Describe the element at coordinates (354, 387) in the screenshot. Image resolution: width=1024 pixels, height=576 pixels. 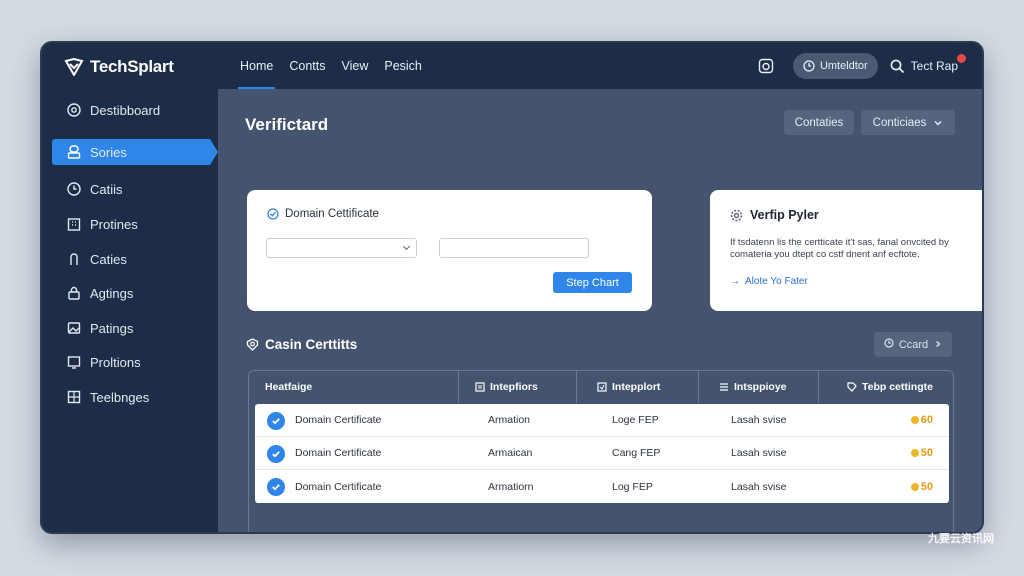
I see `column-header: Heatfaige` at that location.